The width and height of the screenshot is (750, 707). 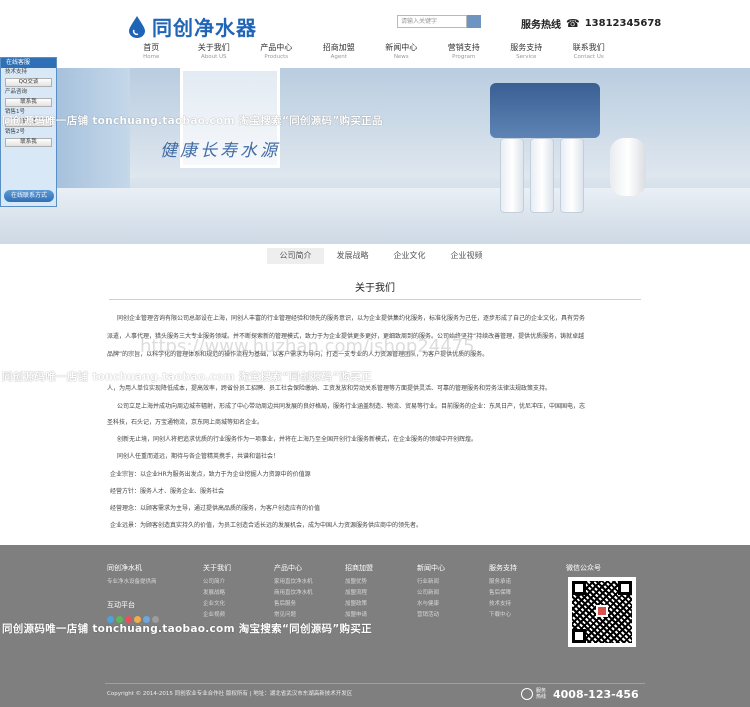 What do you see at coordinates (375, 289) in the screenshot?
I see `page-title: 关于我们` at bounding box center [375, 289].